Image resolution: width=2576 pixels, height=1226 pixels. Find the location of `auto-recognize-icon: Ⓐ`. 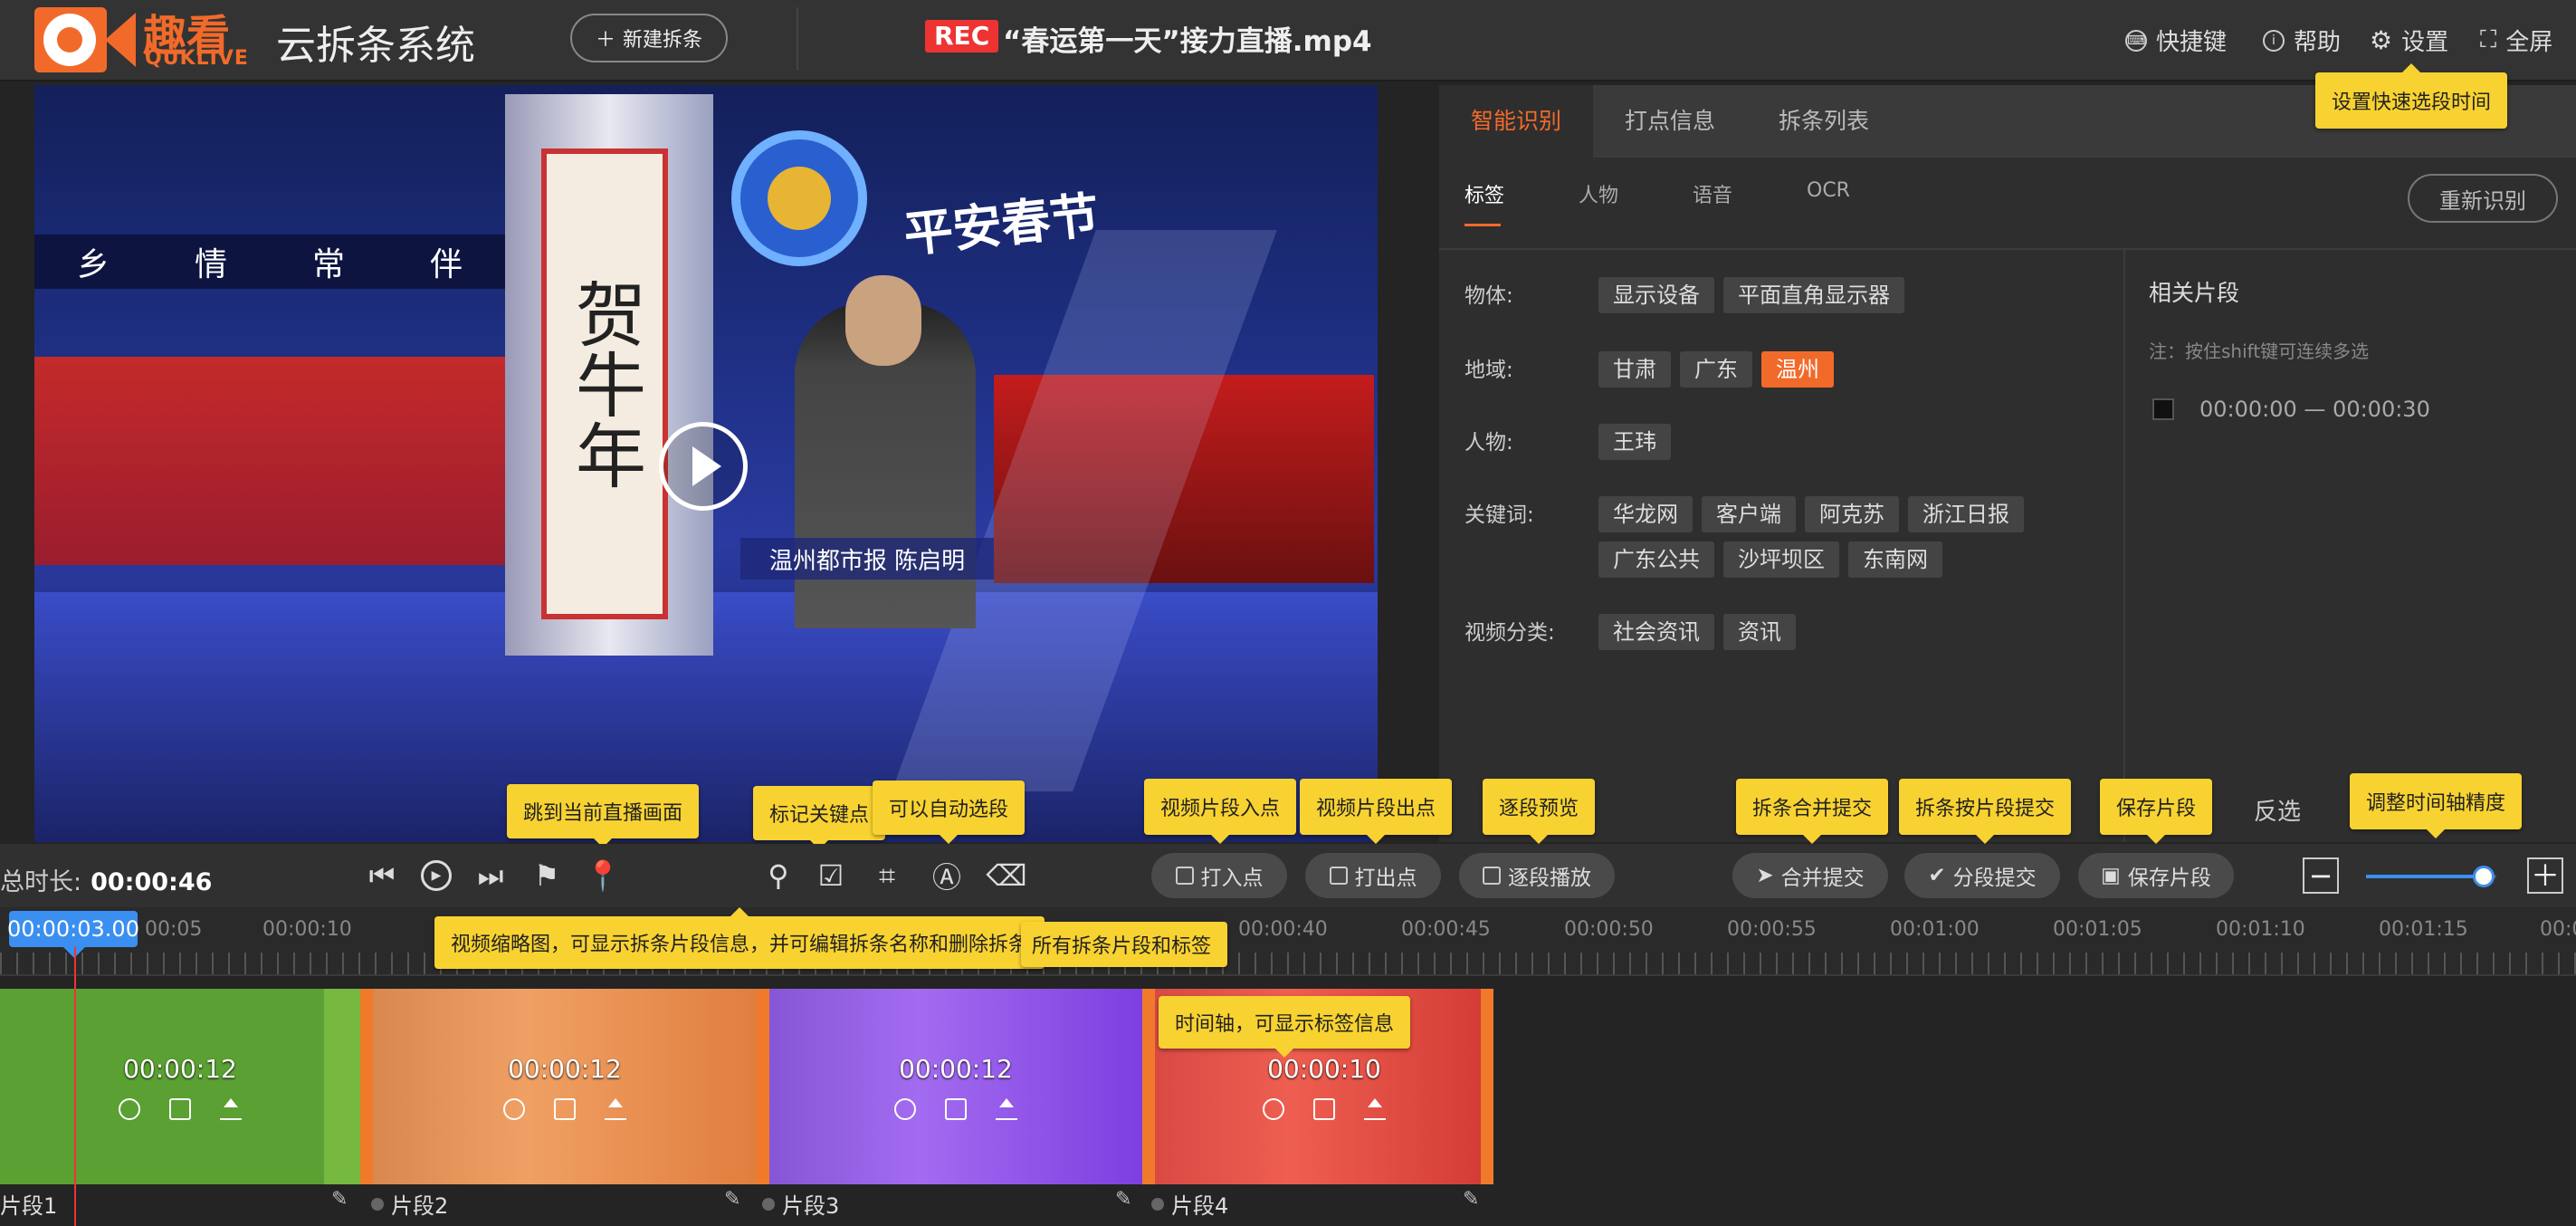

auto-recognize-icon: Ⓐ is located at coordinates (947, 876).